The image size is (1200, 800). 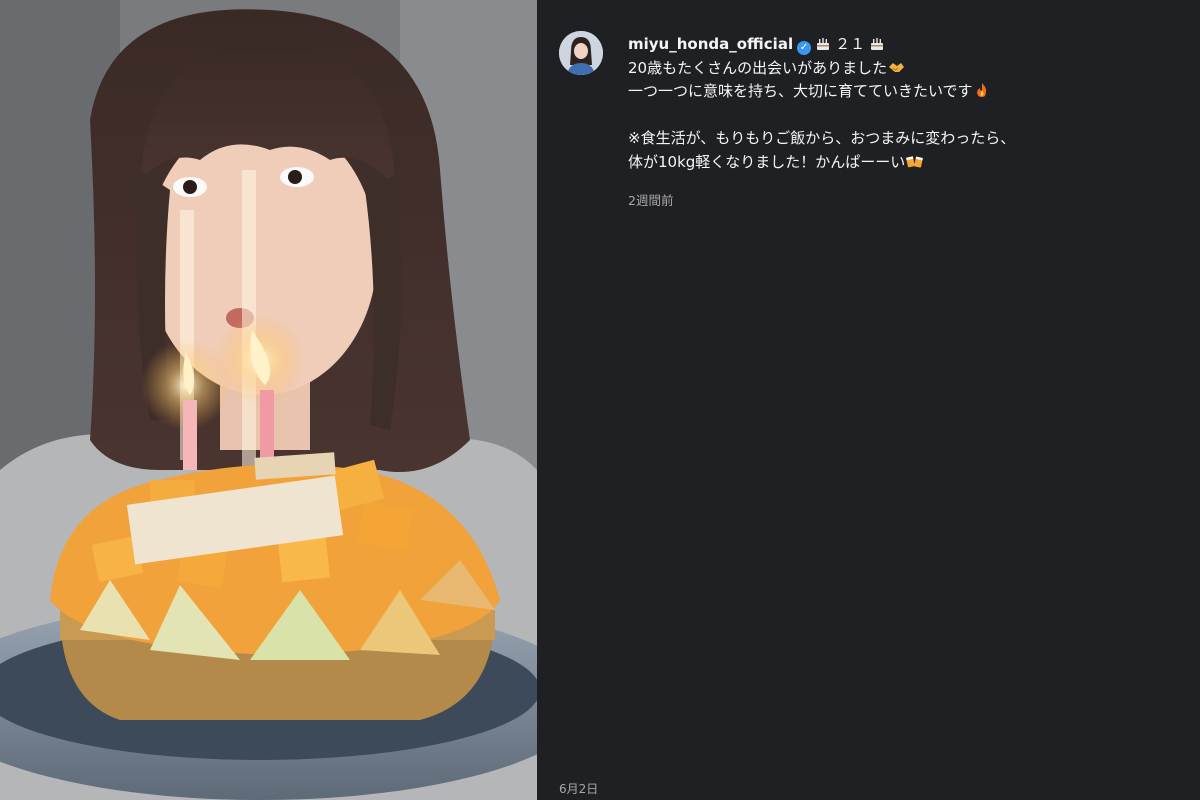 I want to click on caption-line: 一つ一つに意味を持ち、大切に育てていきたいです, so click(x=898, y=92).